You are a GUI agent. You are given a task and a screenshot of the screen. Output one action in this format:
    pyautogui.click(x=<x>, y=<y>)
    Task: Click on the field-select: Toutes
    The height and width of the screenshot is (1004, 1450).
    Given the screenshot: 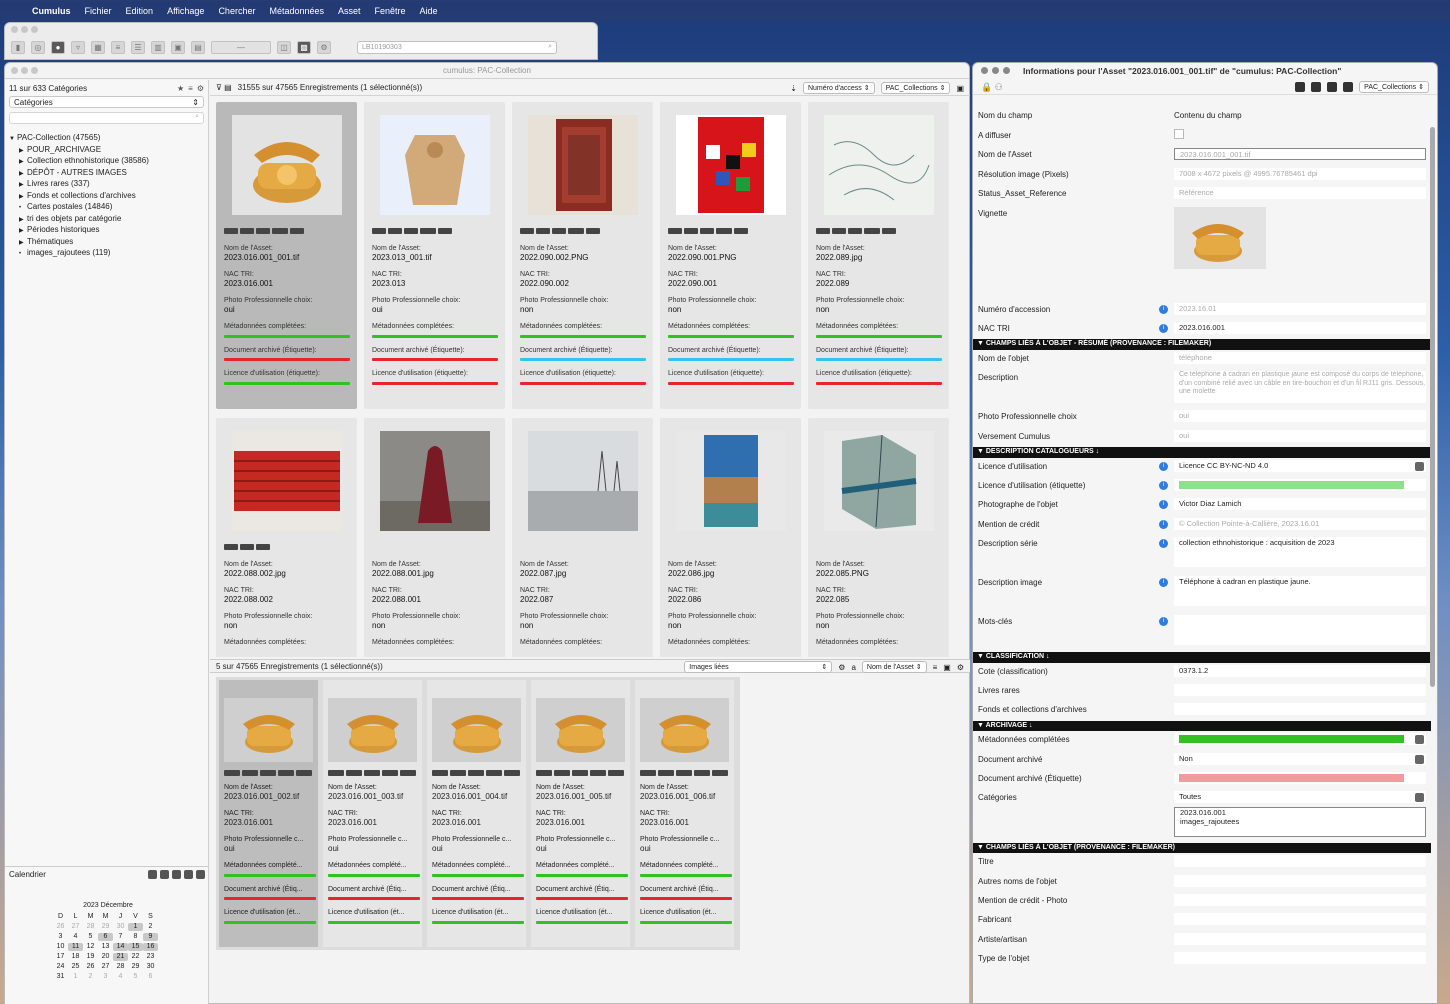 What is the action you would take?
    pyautogui.click(x=1300, y=797)
    